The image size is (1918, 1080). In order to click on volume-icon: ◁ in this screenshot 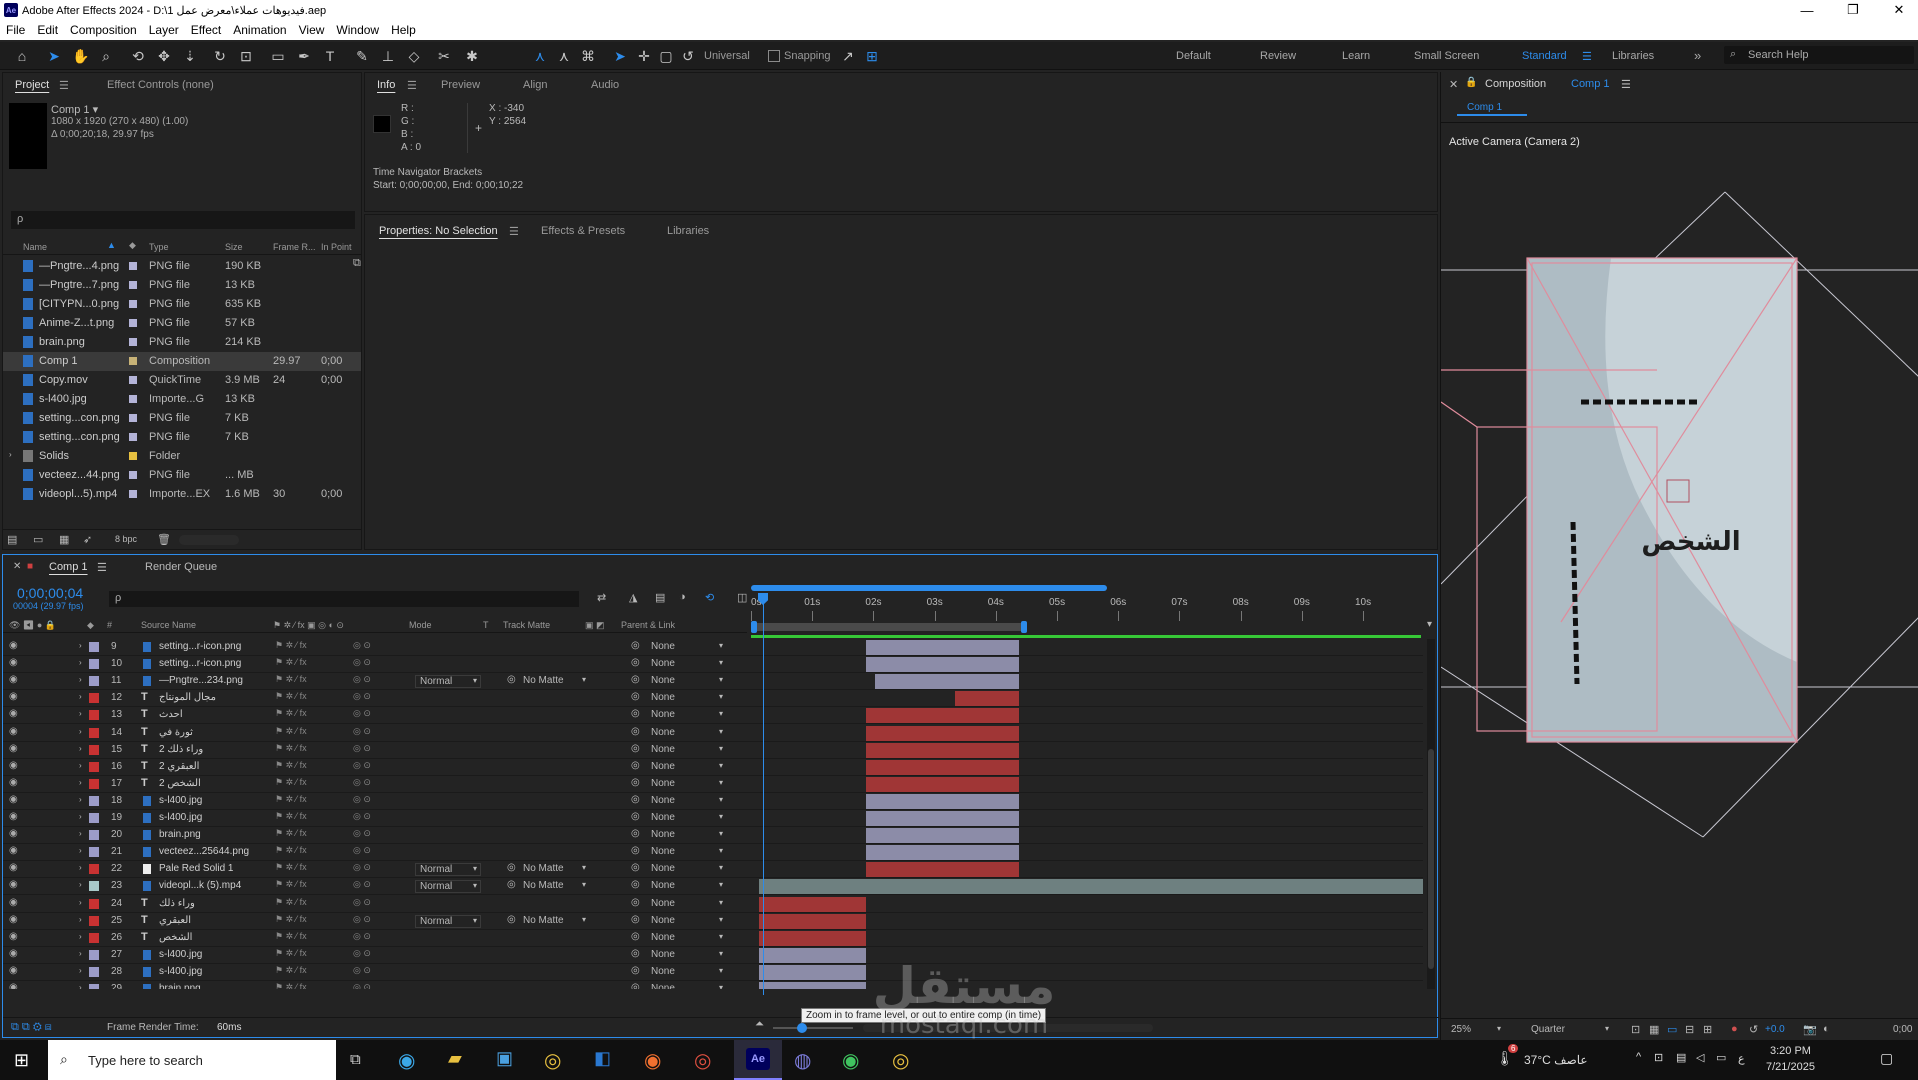, I will do `click(1700, 1057)`.